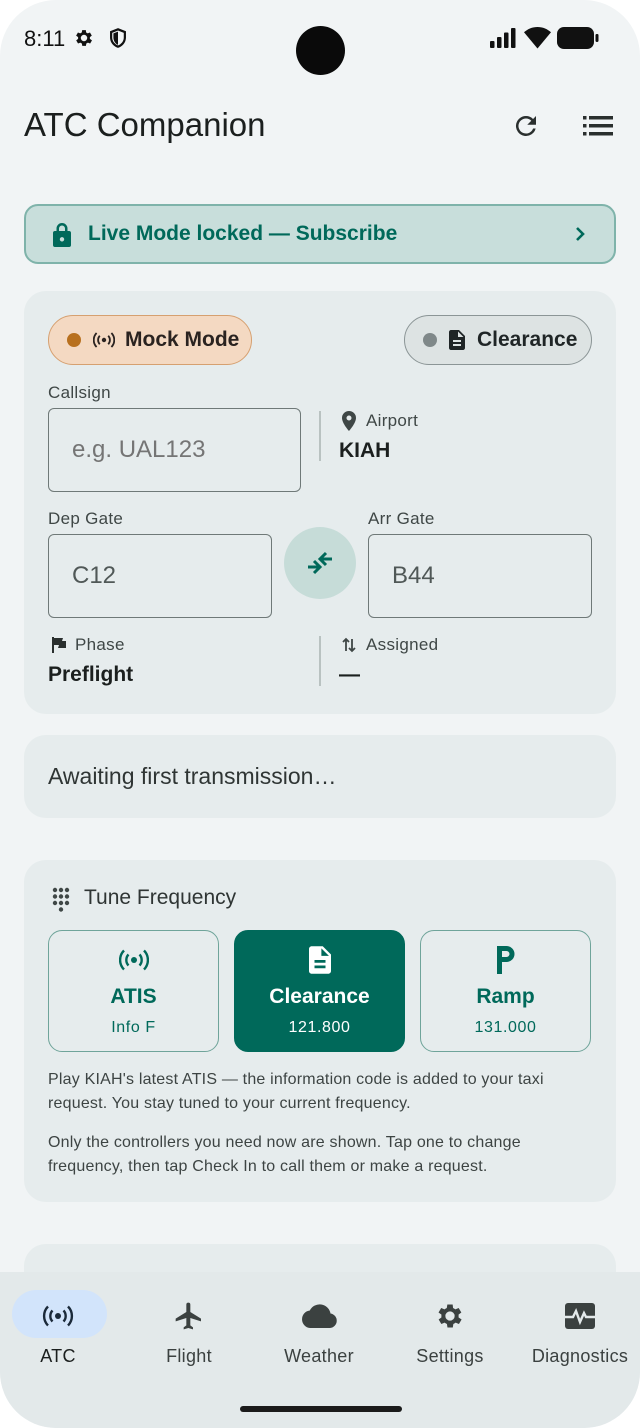  What do you see at coordinates (402, 644) in the screenshot?
I see `assigned-label: Assigned` at bounding box center [402, 644].